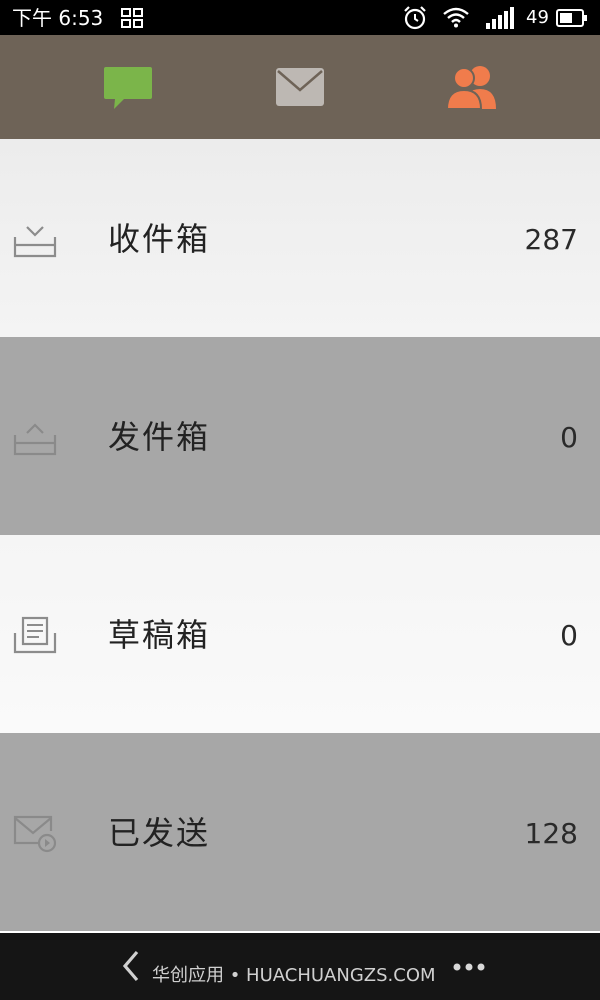 The image size is (600, 1000). I want to click on folder-label: 已发送, so click(159, 833).